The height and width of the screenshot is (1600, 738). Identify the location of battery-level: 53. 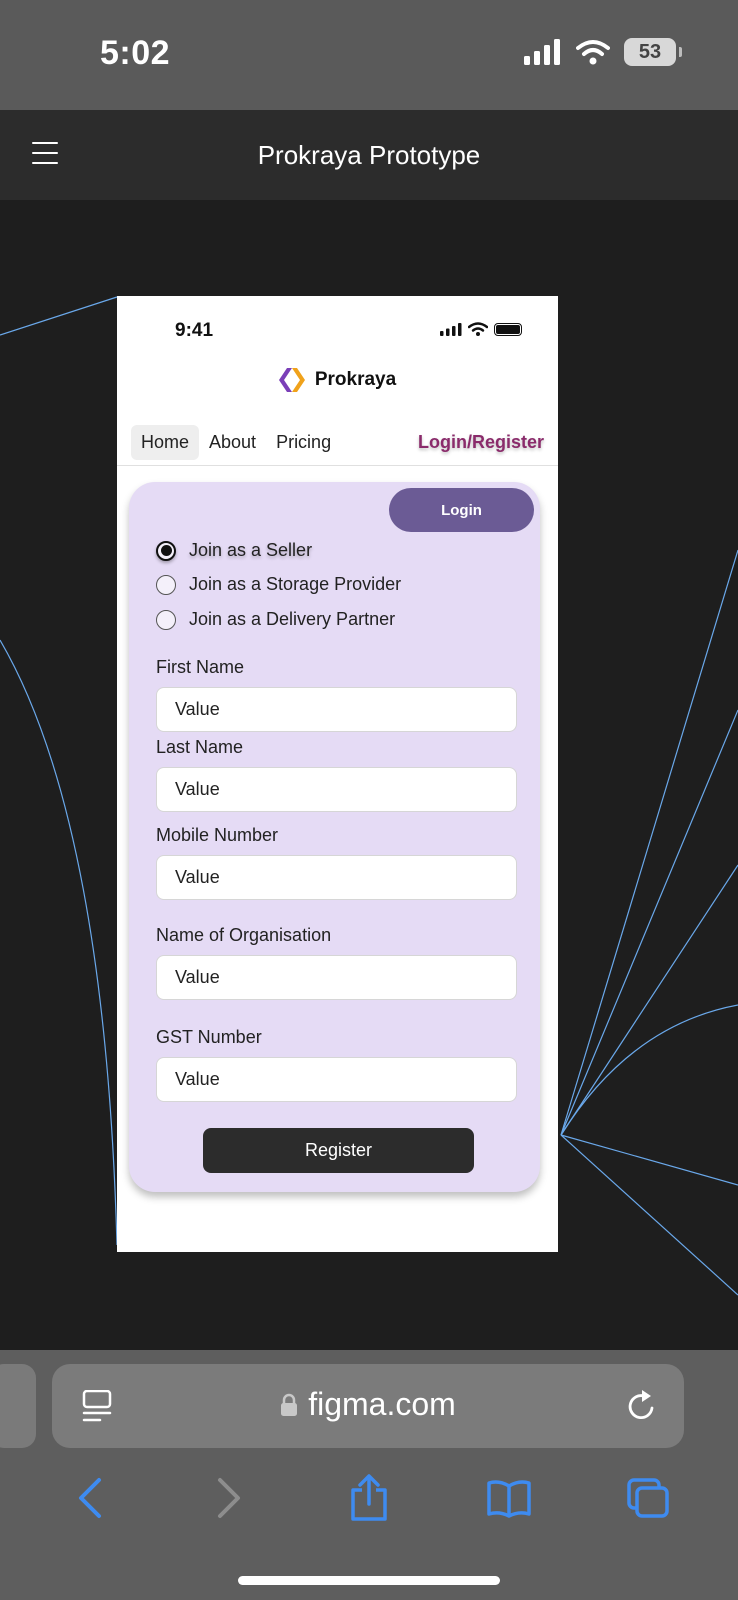
(650, 51).